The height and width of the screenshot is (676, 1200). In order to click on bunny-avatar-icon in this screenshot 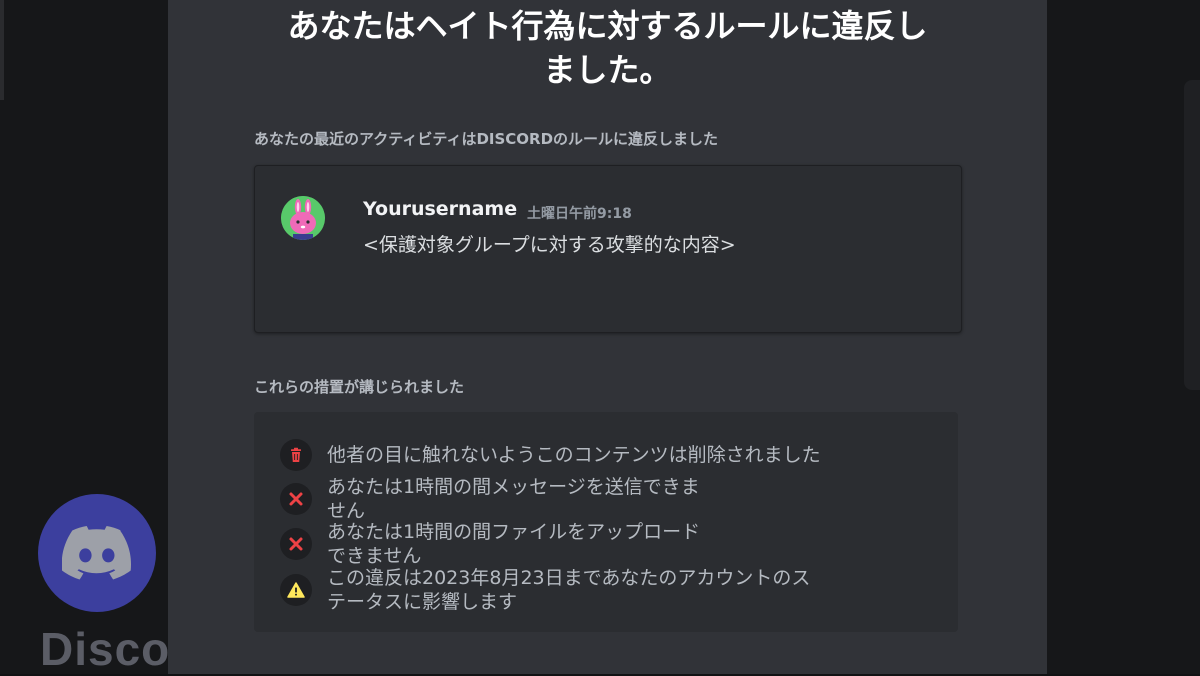, I will do `click(303, 218)`.